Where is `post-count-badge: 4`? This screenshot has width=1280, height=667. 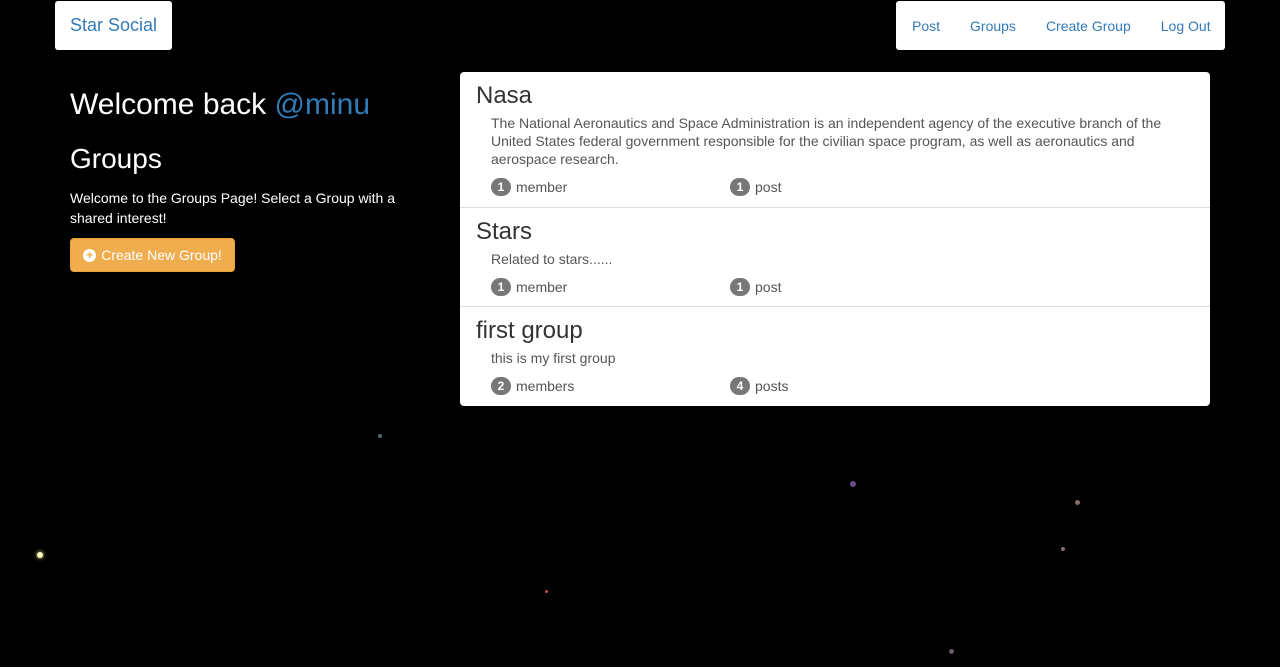
post-count-badge: 4 is located at coordinates (740, 386).